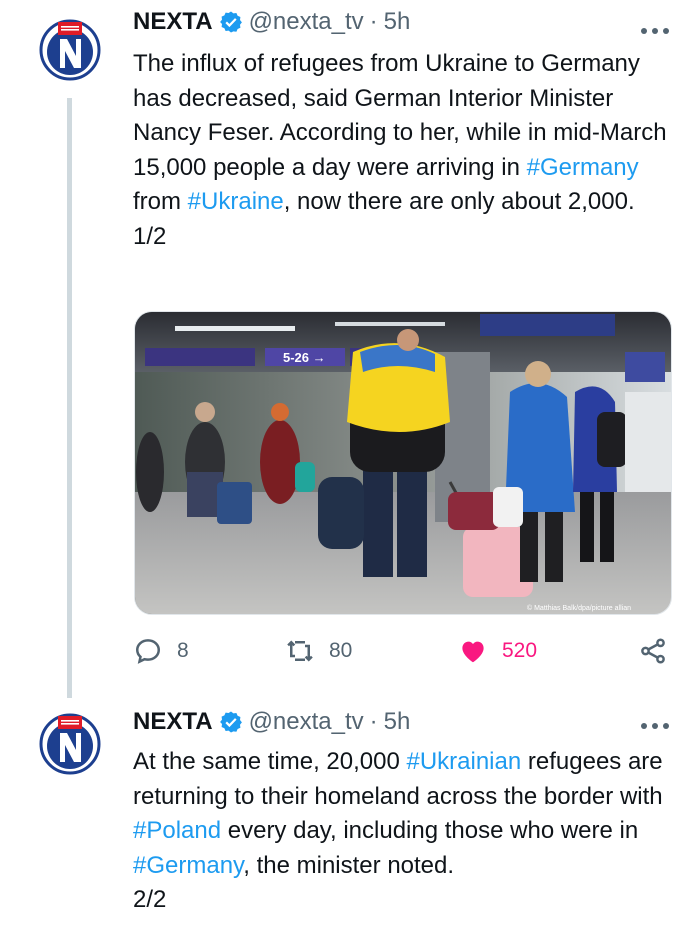 This screenshot has height=932, width=700. I want to click on photo-credit-text: © Matthias Balk/dpa/picture allian, so click(579, 608).